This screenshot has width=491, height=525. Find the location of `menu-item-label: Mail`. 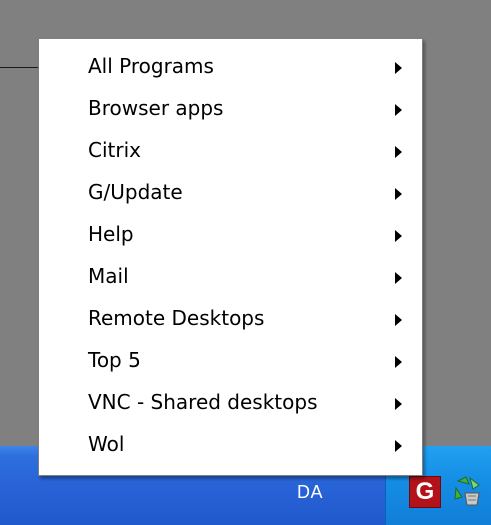

menu-item-label: Mail is located at coordinates (108, 276).